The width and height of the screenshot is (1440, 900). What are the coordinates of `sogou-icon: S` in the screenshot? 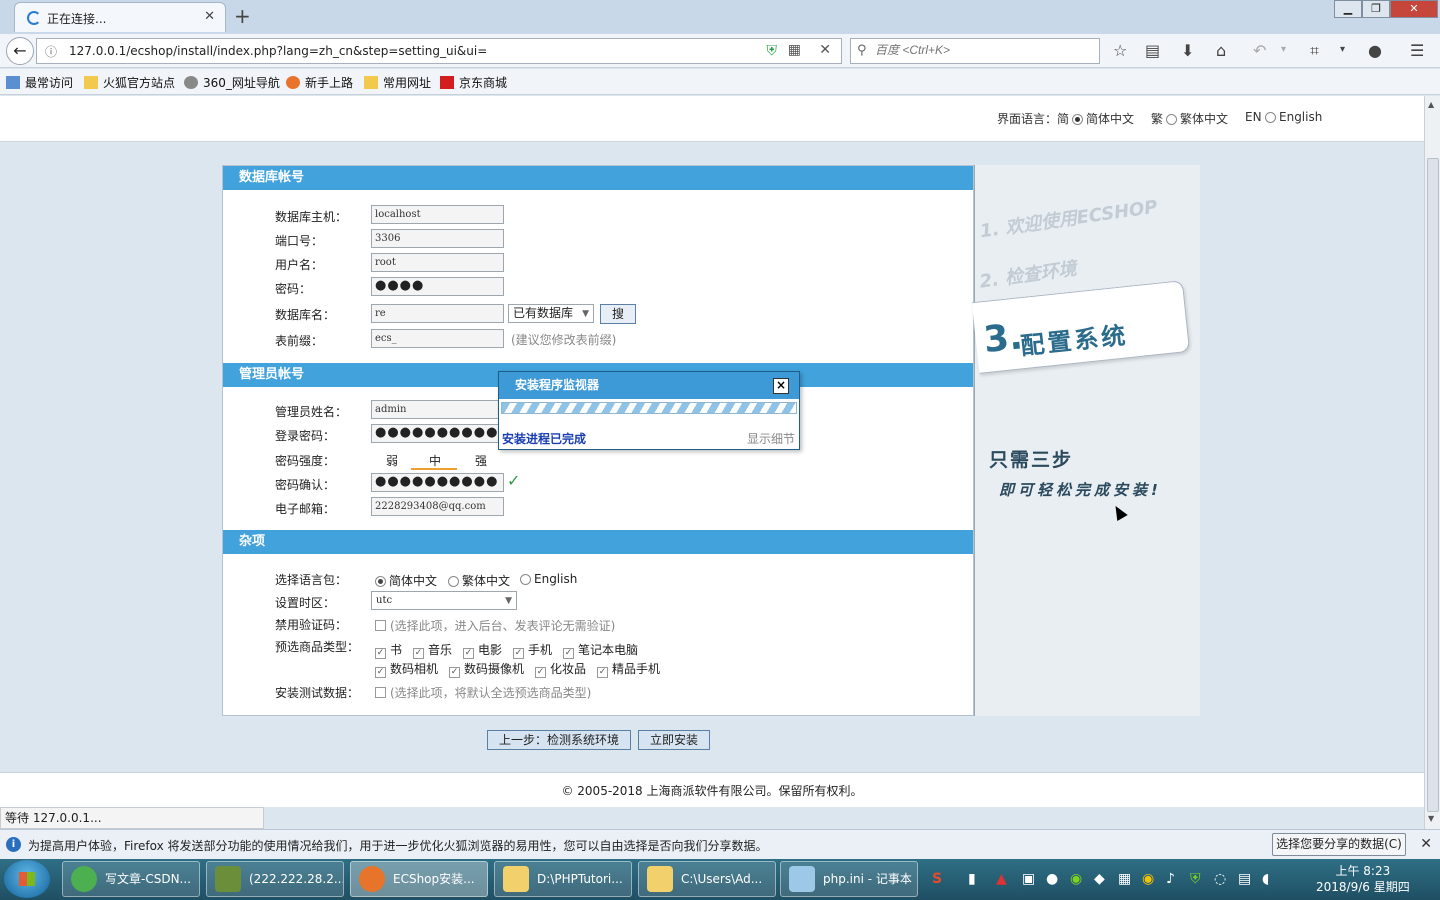 It's located at (937, 879).